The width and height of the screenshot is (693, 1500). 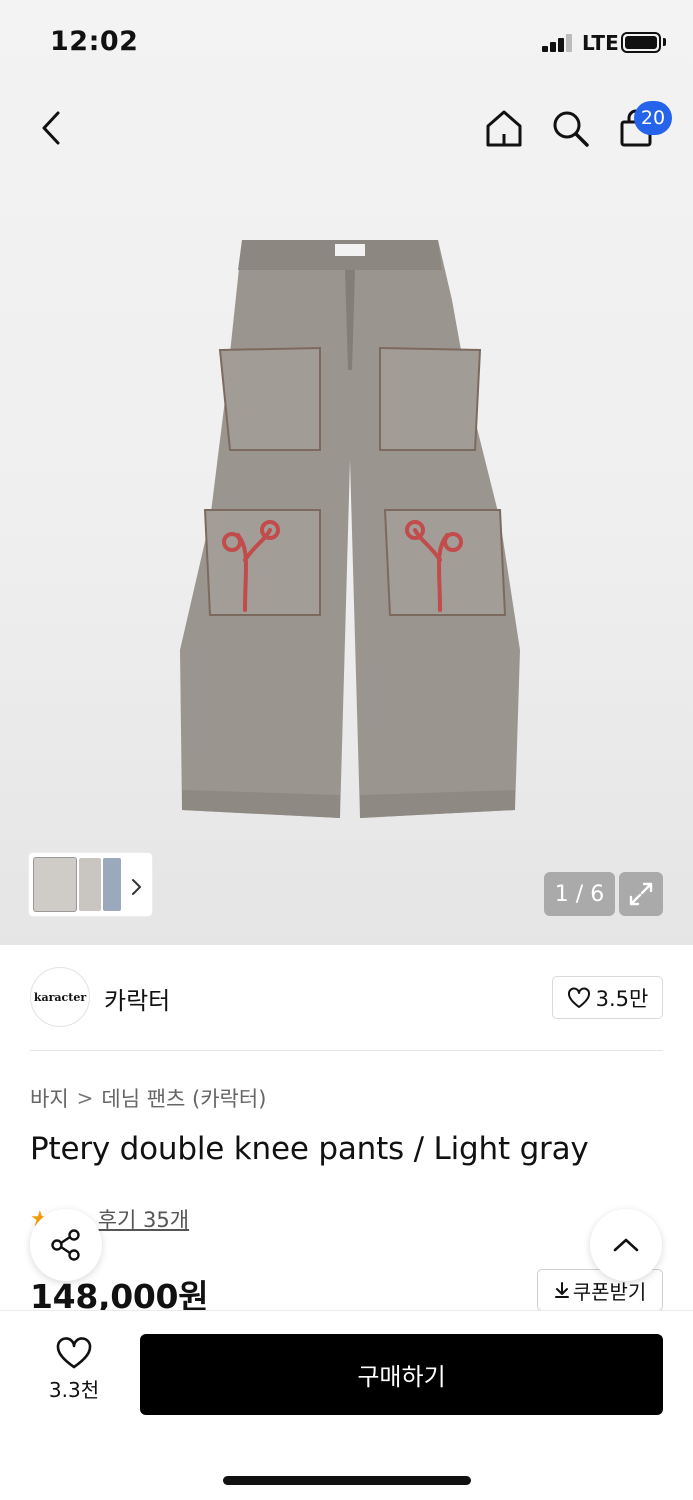 I want to click on product-title: Ptery double knee pants / Light gray, so click(x=309, y=1149).